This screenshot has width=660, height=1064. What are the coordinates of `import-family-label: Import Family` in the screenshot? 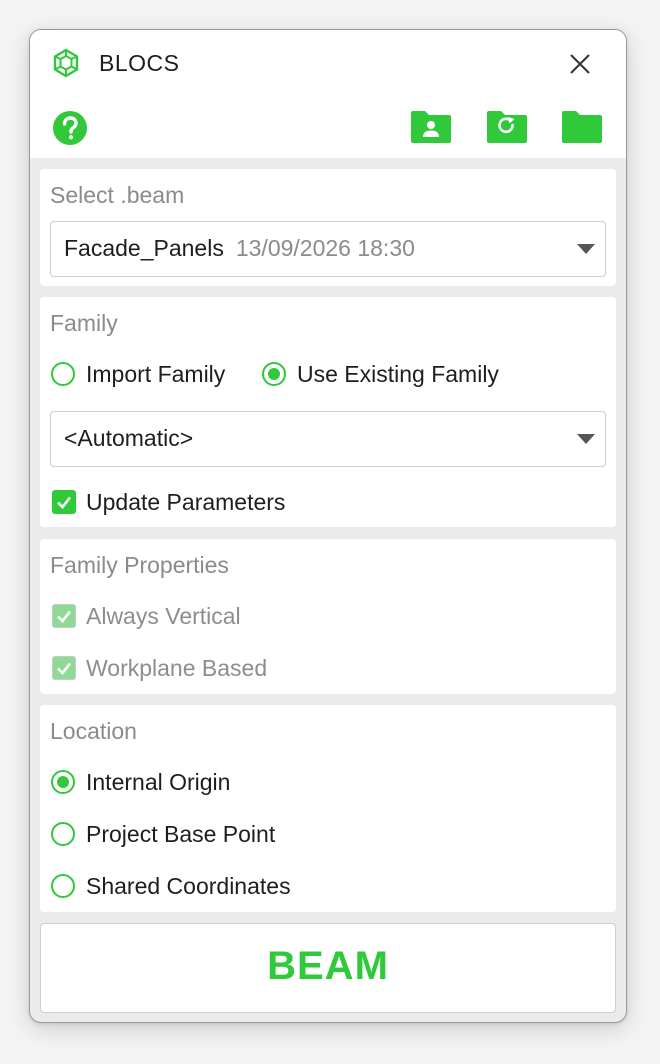 It's located at (156, 374).